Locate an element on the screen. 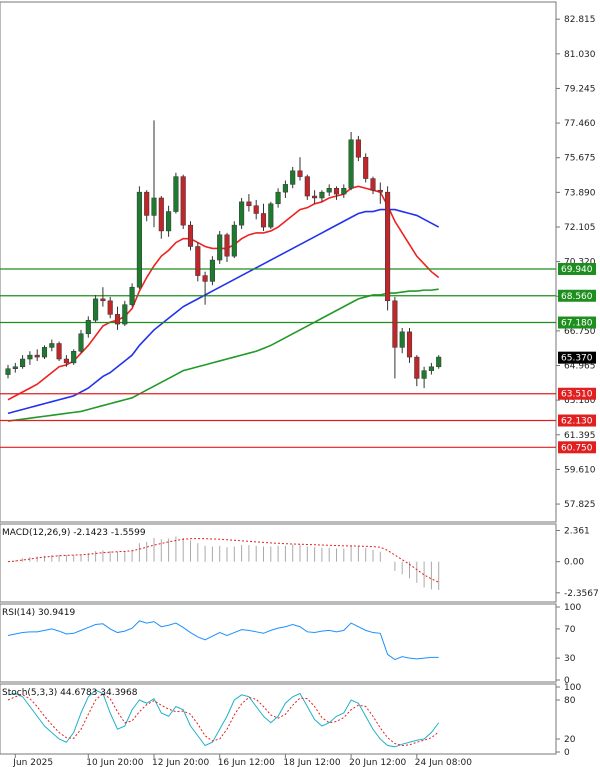 This screenshot has height=767, width=600. rsi-tick-label: 70 is located at coordinates (570, 630).